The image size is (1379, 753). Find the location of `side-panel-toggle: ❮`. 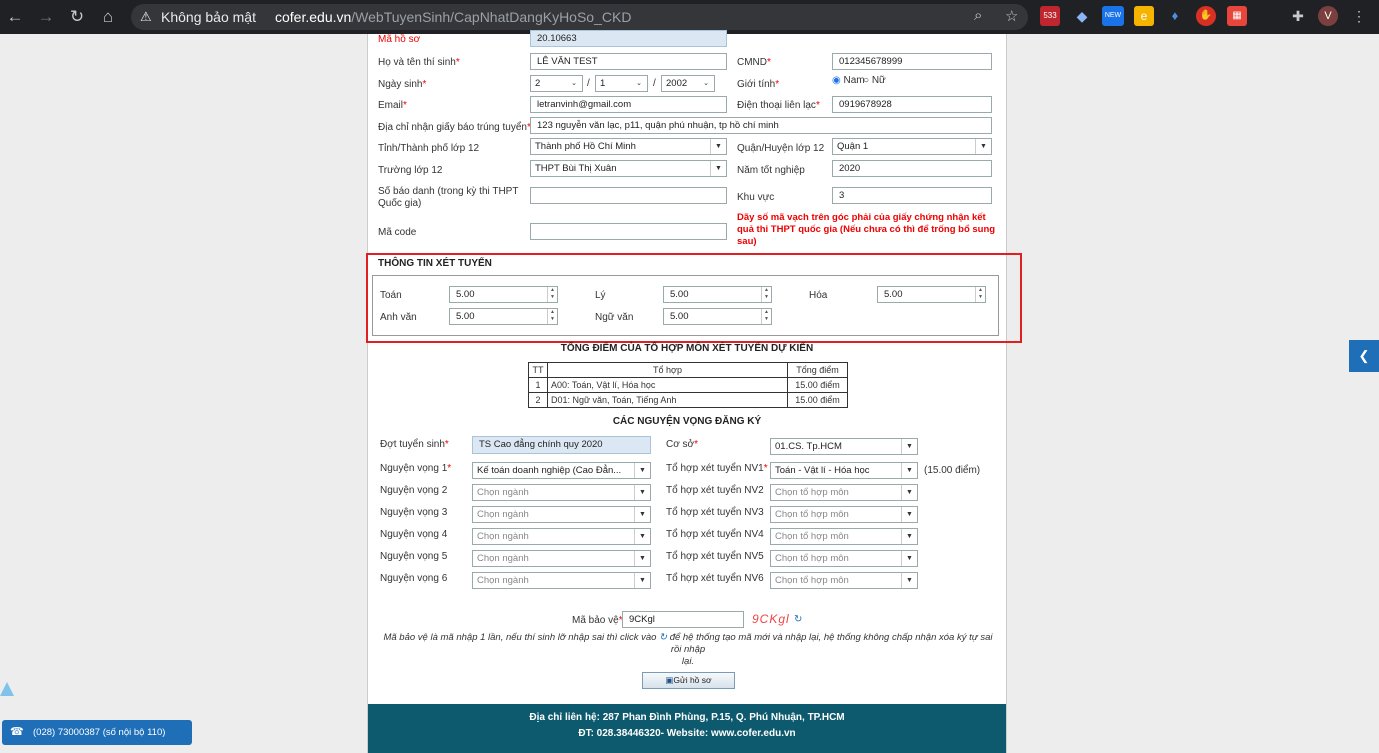

side-panel-toggle: ❮ is located at coordinates (1364, 356).